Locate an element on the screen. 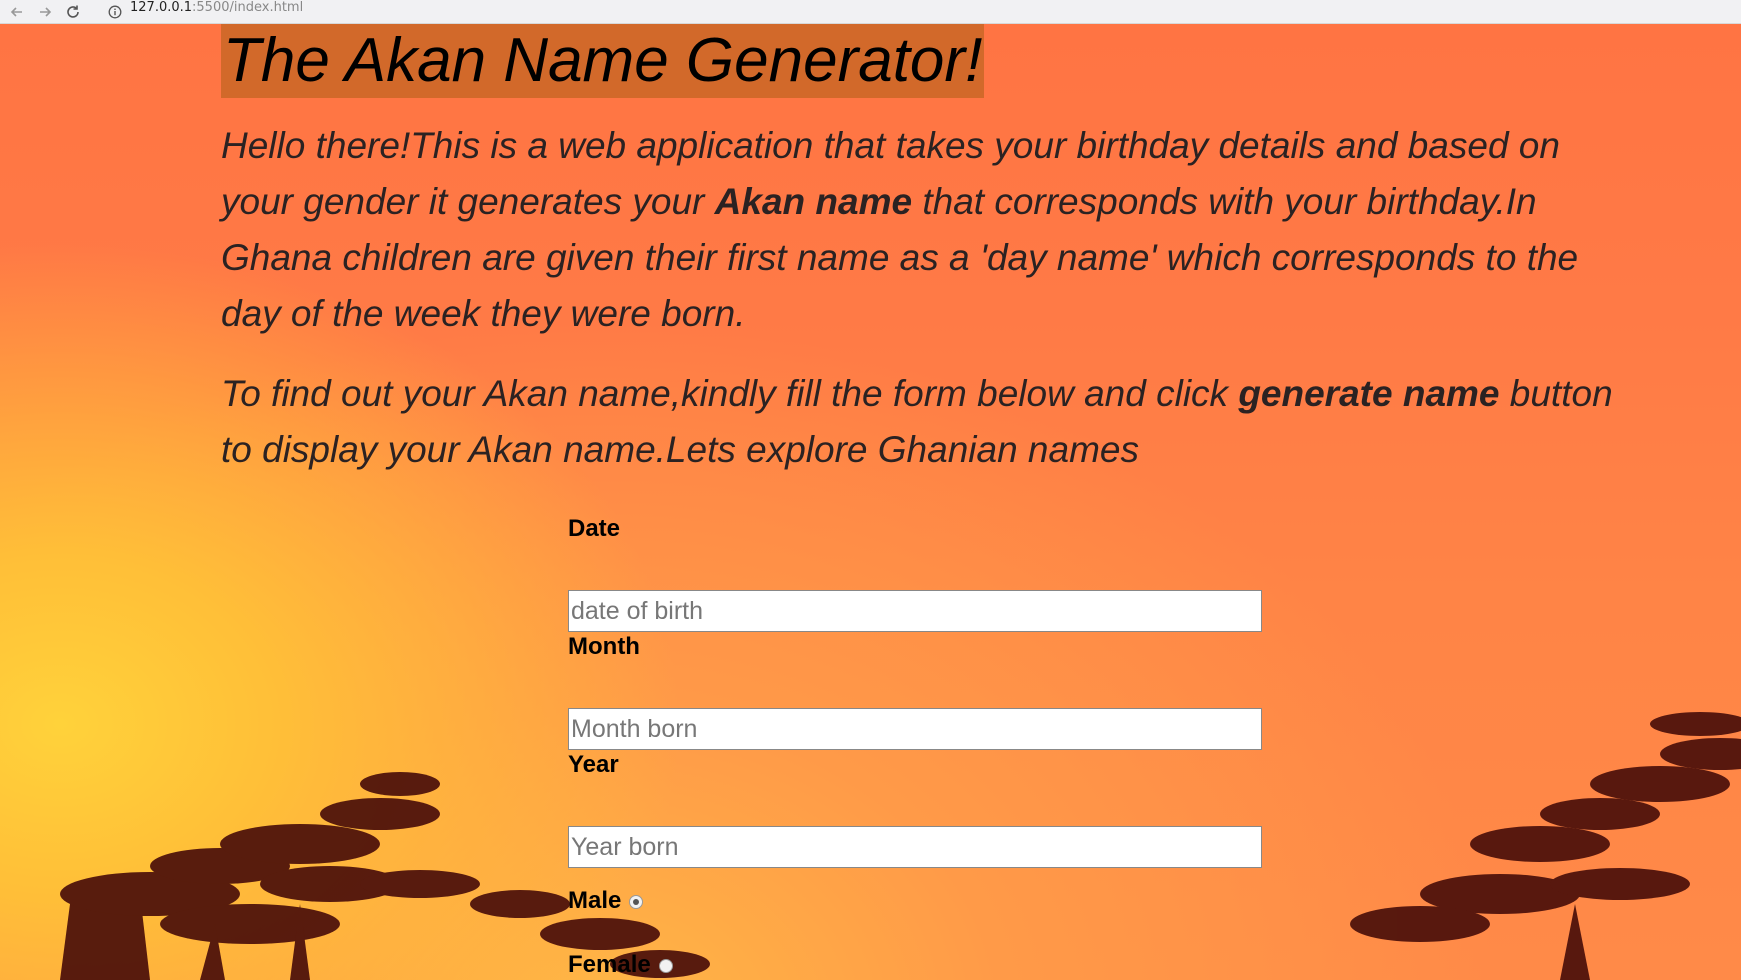 The image size is (1741, 980). instructions-bold: generate name is located at coordinates (1369, 393).